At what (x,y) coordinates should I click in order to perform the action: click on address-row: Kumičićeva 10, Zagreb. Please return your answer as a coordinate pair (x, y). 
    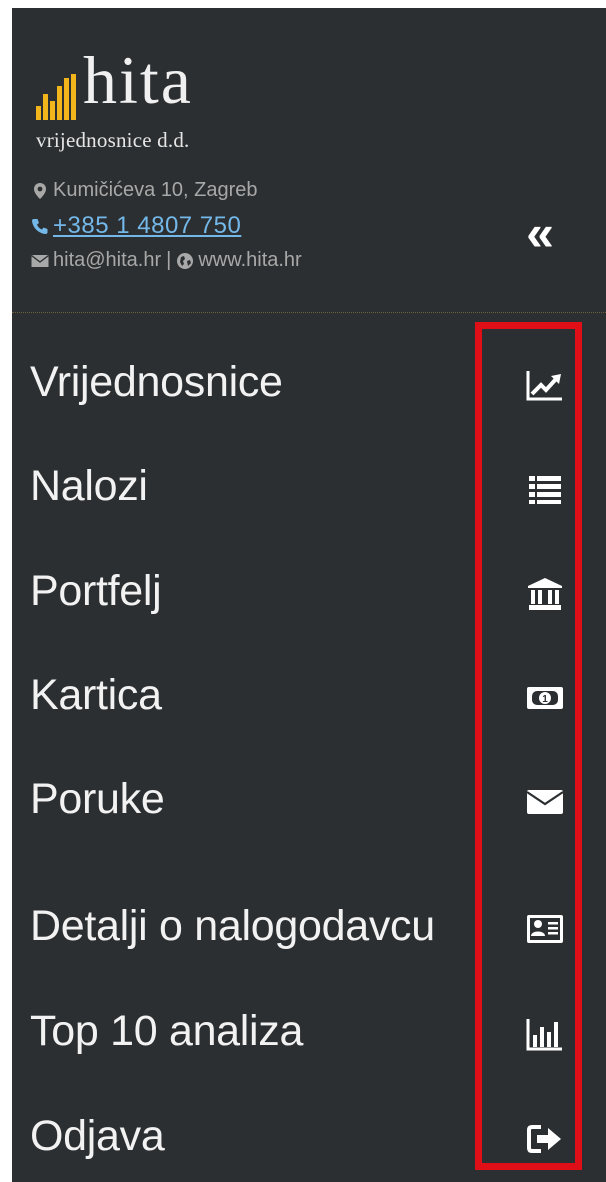
    Looking at the image, I should click on (221, 190).